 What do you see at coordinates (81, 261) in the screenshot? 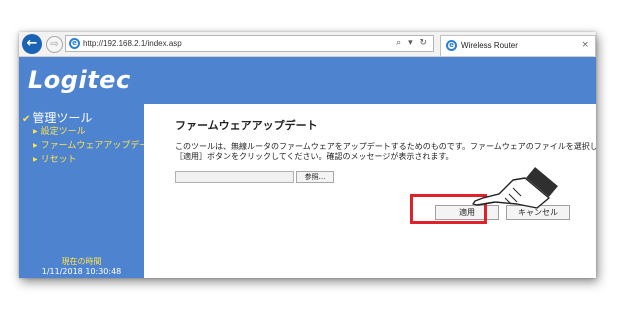
I see `current-time-label: 現在の時間` at bounding box center [81, 261].